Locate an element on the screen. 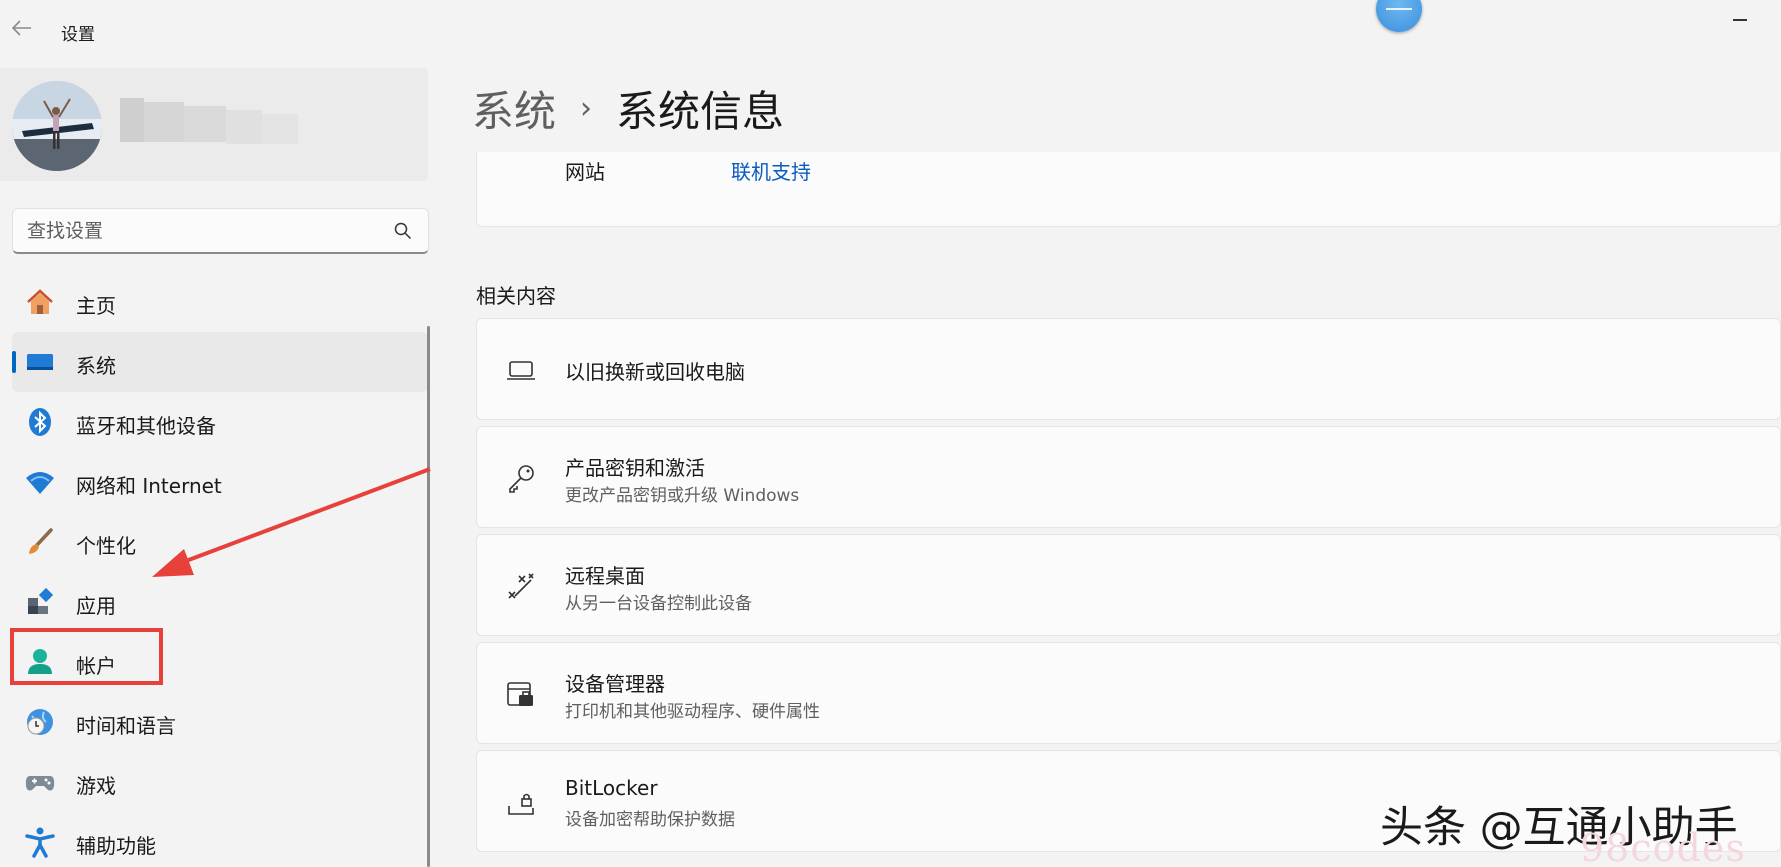 The width and height of the screenshot is (1781, 867). avatar-photo is located at coordinates (57, 126).